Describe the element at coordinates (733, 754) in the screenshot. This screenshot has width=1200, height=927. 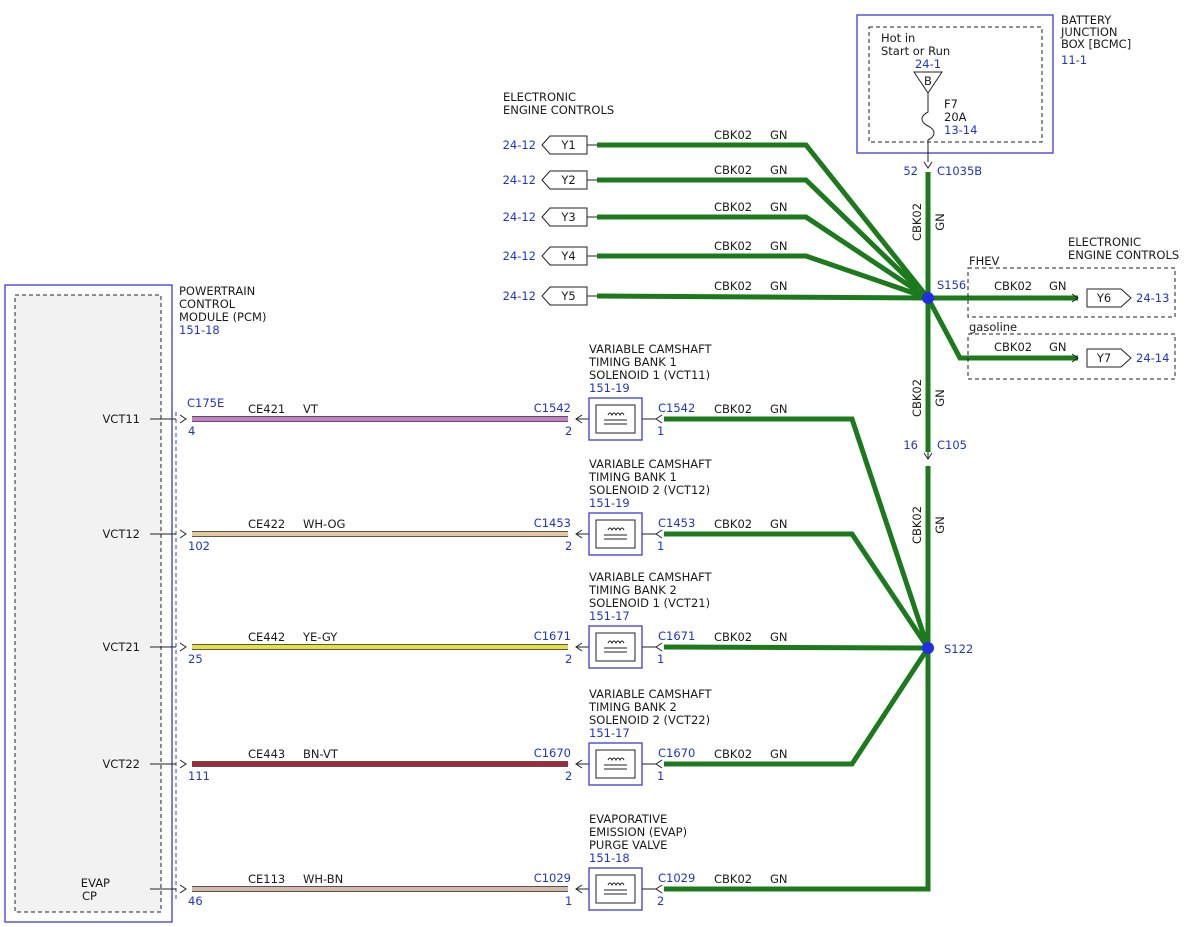
I see `gn-circuit-3: CBK02` at that location.